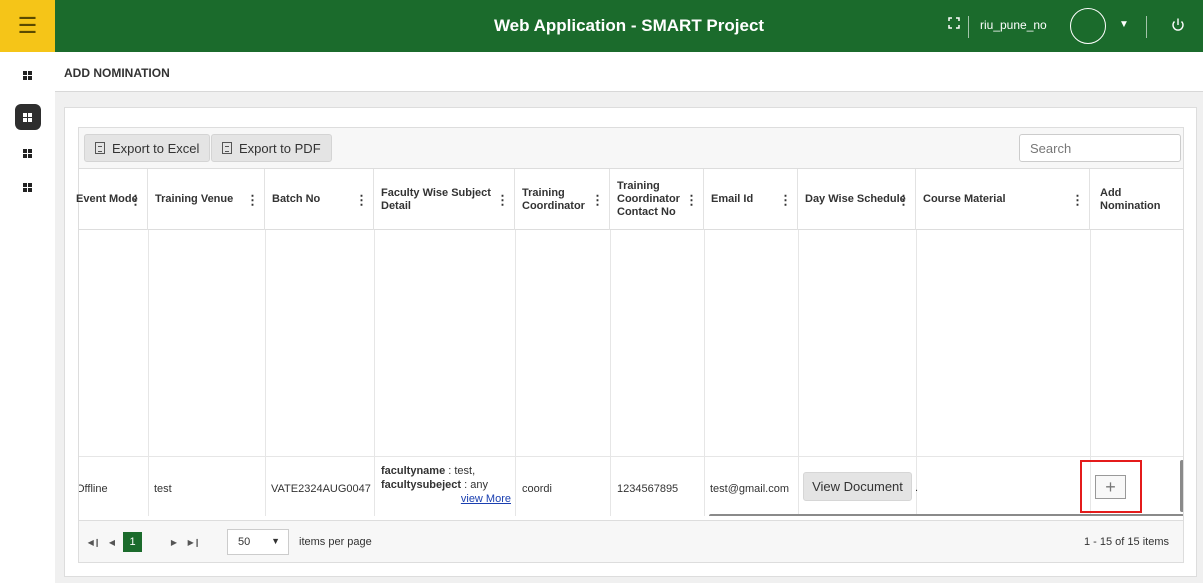 This screenshot has width=1203, height=583. What do you see at coordinates (100, 148) in the screenshot?
I see `excel-file-icon` at bounding box center [100, 148].